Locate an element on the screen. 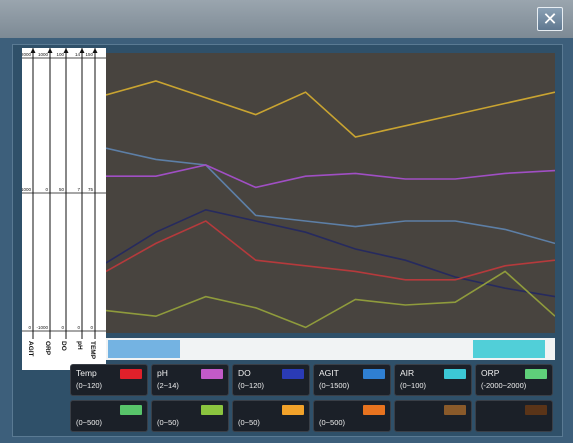 This screenshot has height=443, width=573. legend-item-ph: pH (2~14) is located at coordinates (190, 380).